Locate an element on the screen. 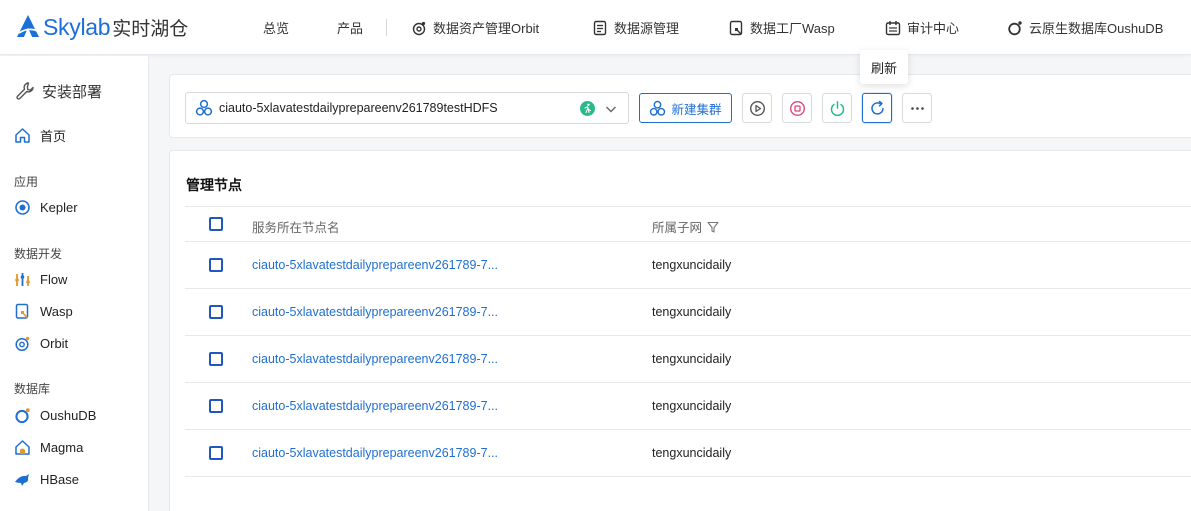 The height and width of the screenshot is (511, 1191). nav-products-label: 产品 is located at coordinates (350, 28).